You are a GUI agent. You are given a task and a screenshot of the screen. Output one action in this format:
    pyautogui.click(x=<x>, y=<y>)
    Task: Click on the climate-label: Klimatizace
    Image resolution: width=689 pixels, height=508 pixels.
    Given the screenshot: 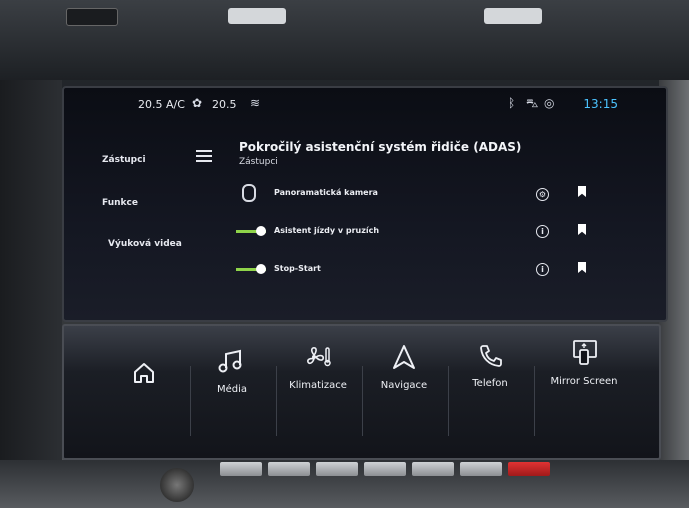 What is the action you would take?
    pyautogui.click(x=318, y=385)
    